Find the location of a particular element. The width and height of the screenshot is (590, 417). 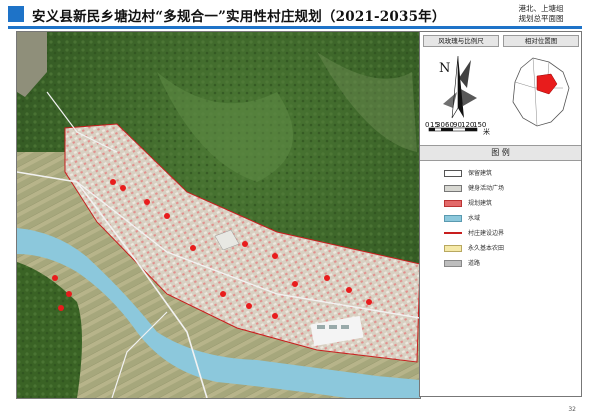

title-underline is located at coordinates (295, 27).